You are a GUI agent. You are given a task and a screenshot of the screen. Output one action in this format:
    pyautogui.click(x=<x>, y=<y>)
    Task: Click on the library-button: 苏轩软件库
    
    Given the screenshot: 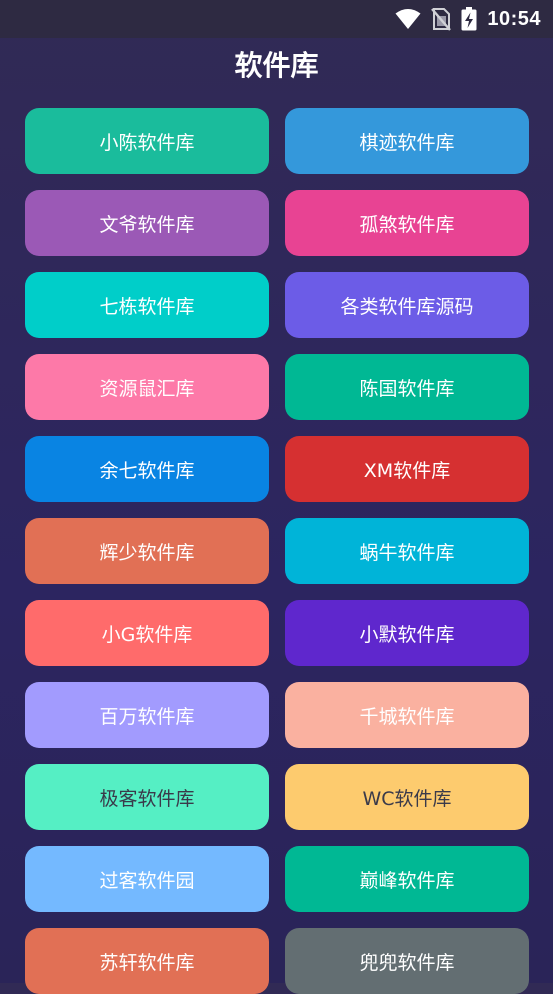 What is the action you would take?
    pyautogui.click(x=147, y=961)
    